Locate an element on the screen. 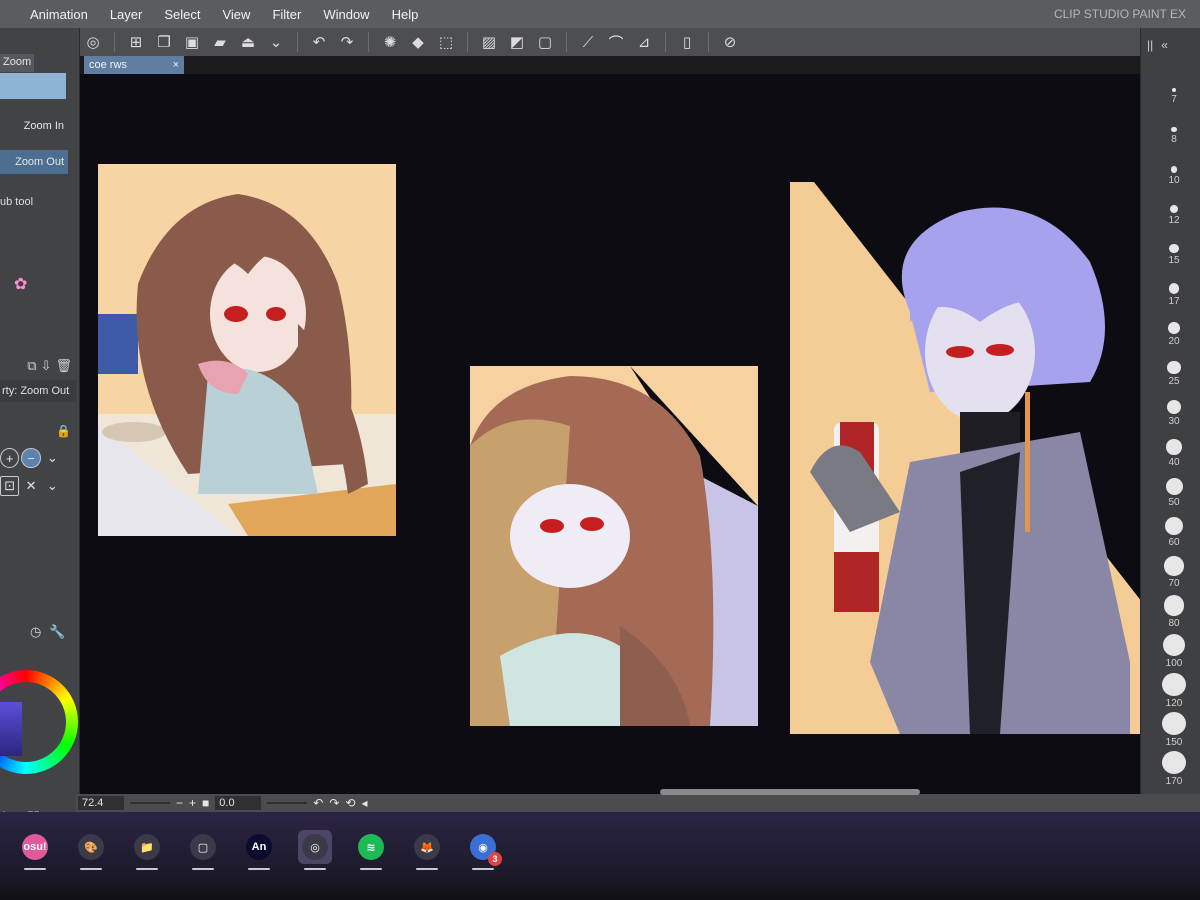 The height and width of the screenshot is (900, 1200). zoom-out-button: − is located at coordinates (179, 803).